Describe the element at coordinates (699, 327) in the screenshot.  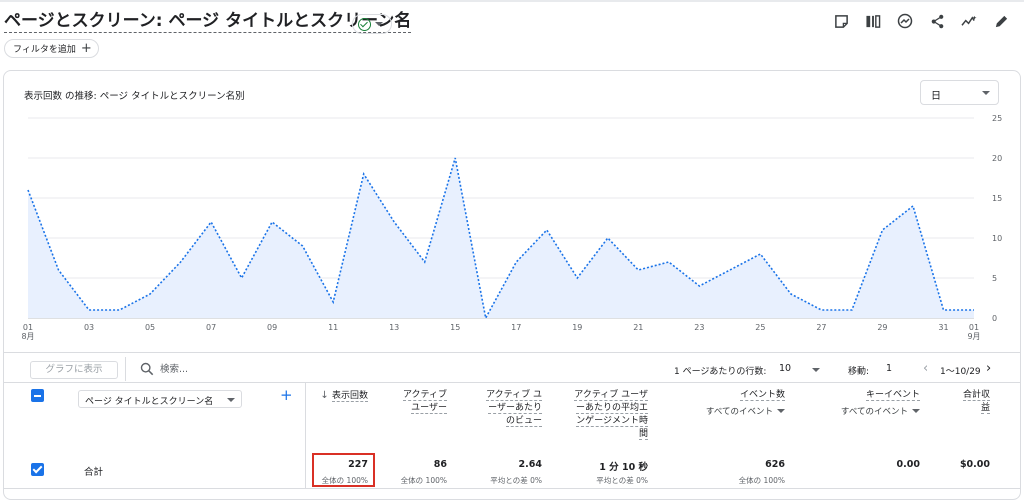
I see `x-tick-label: 23` at that location.